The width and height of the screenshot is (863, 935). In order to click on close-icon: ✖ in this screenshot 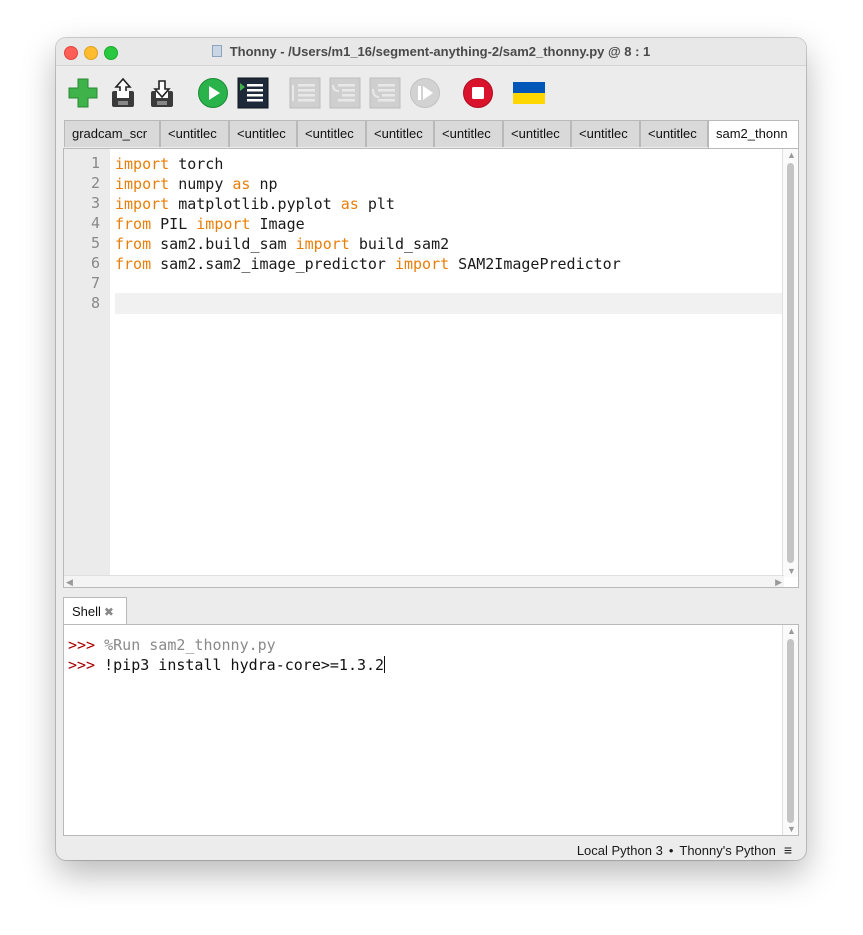, I will do `click(109, 612)`.